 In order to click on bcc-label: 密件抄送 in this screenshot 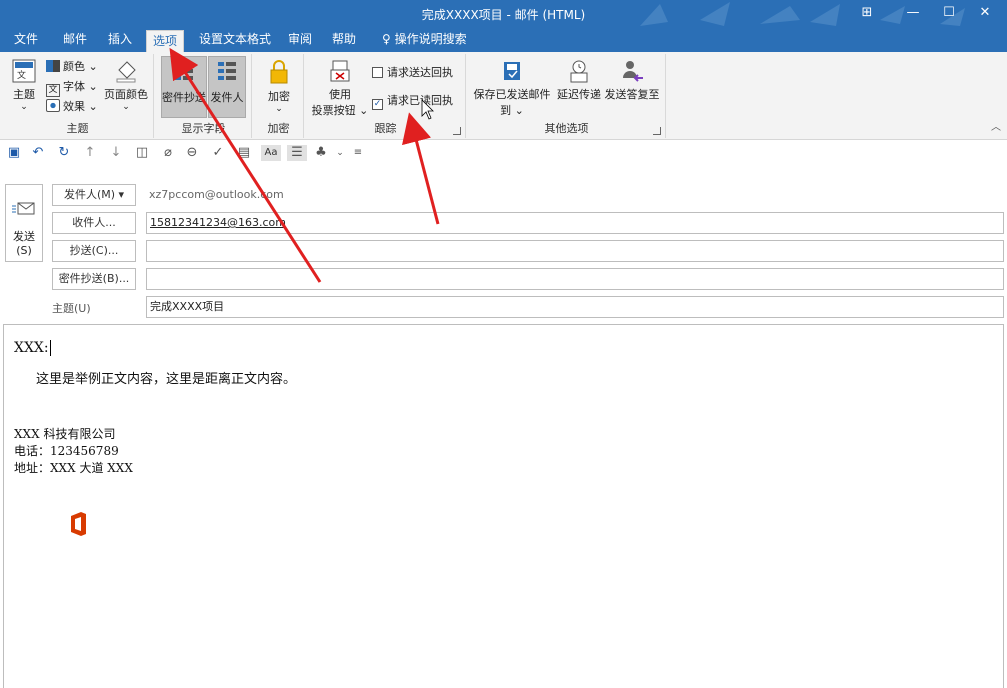, I will do `click(184, 97)`.